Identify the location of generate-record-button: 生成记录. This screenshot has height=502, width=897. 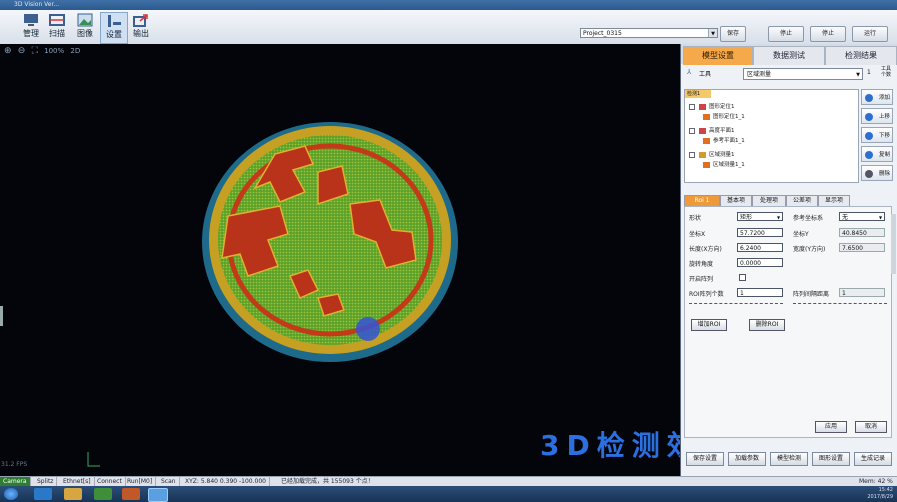
(873, 459).